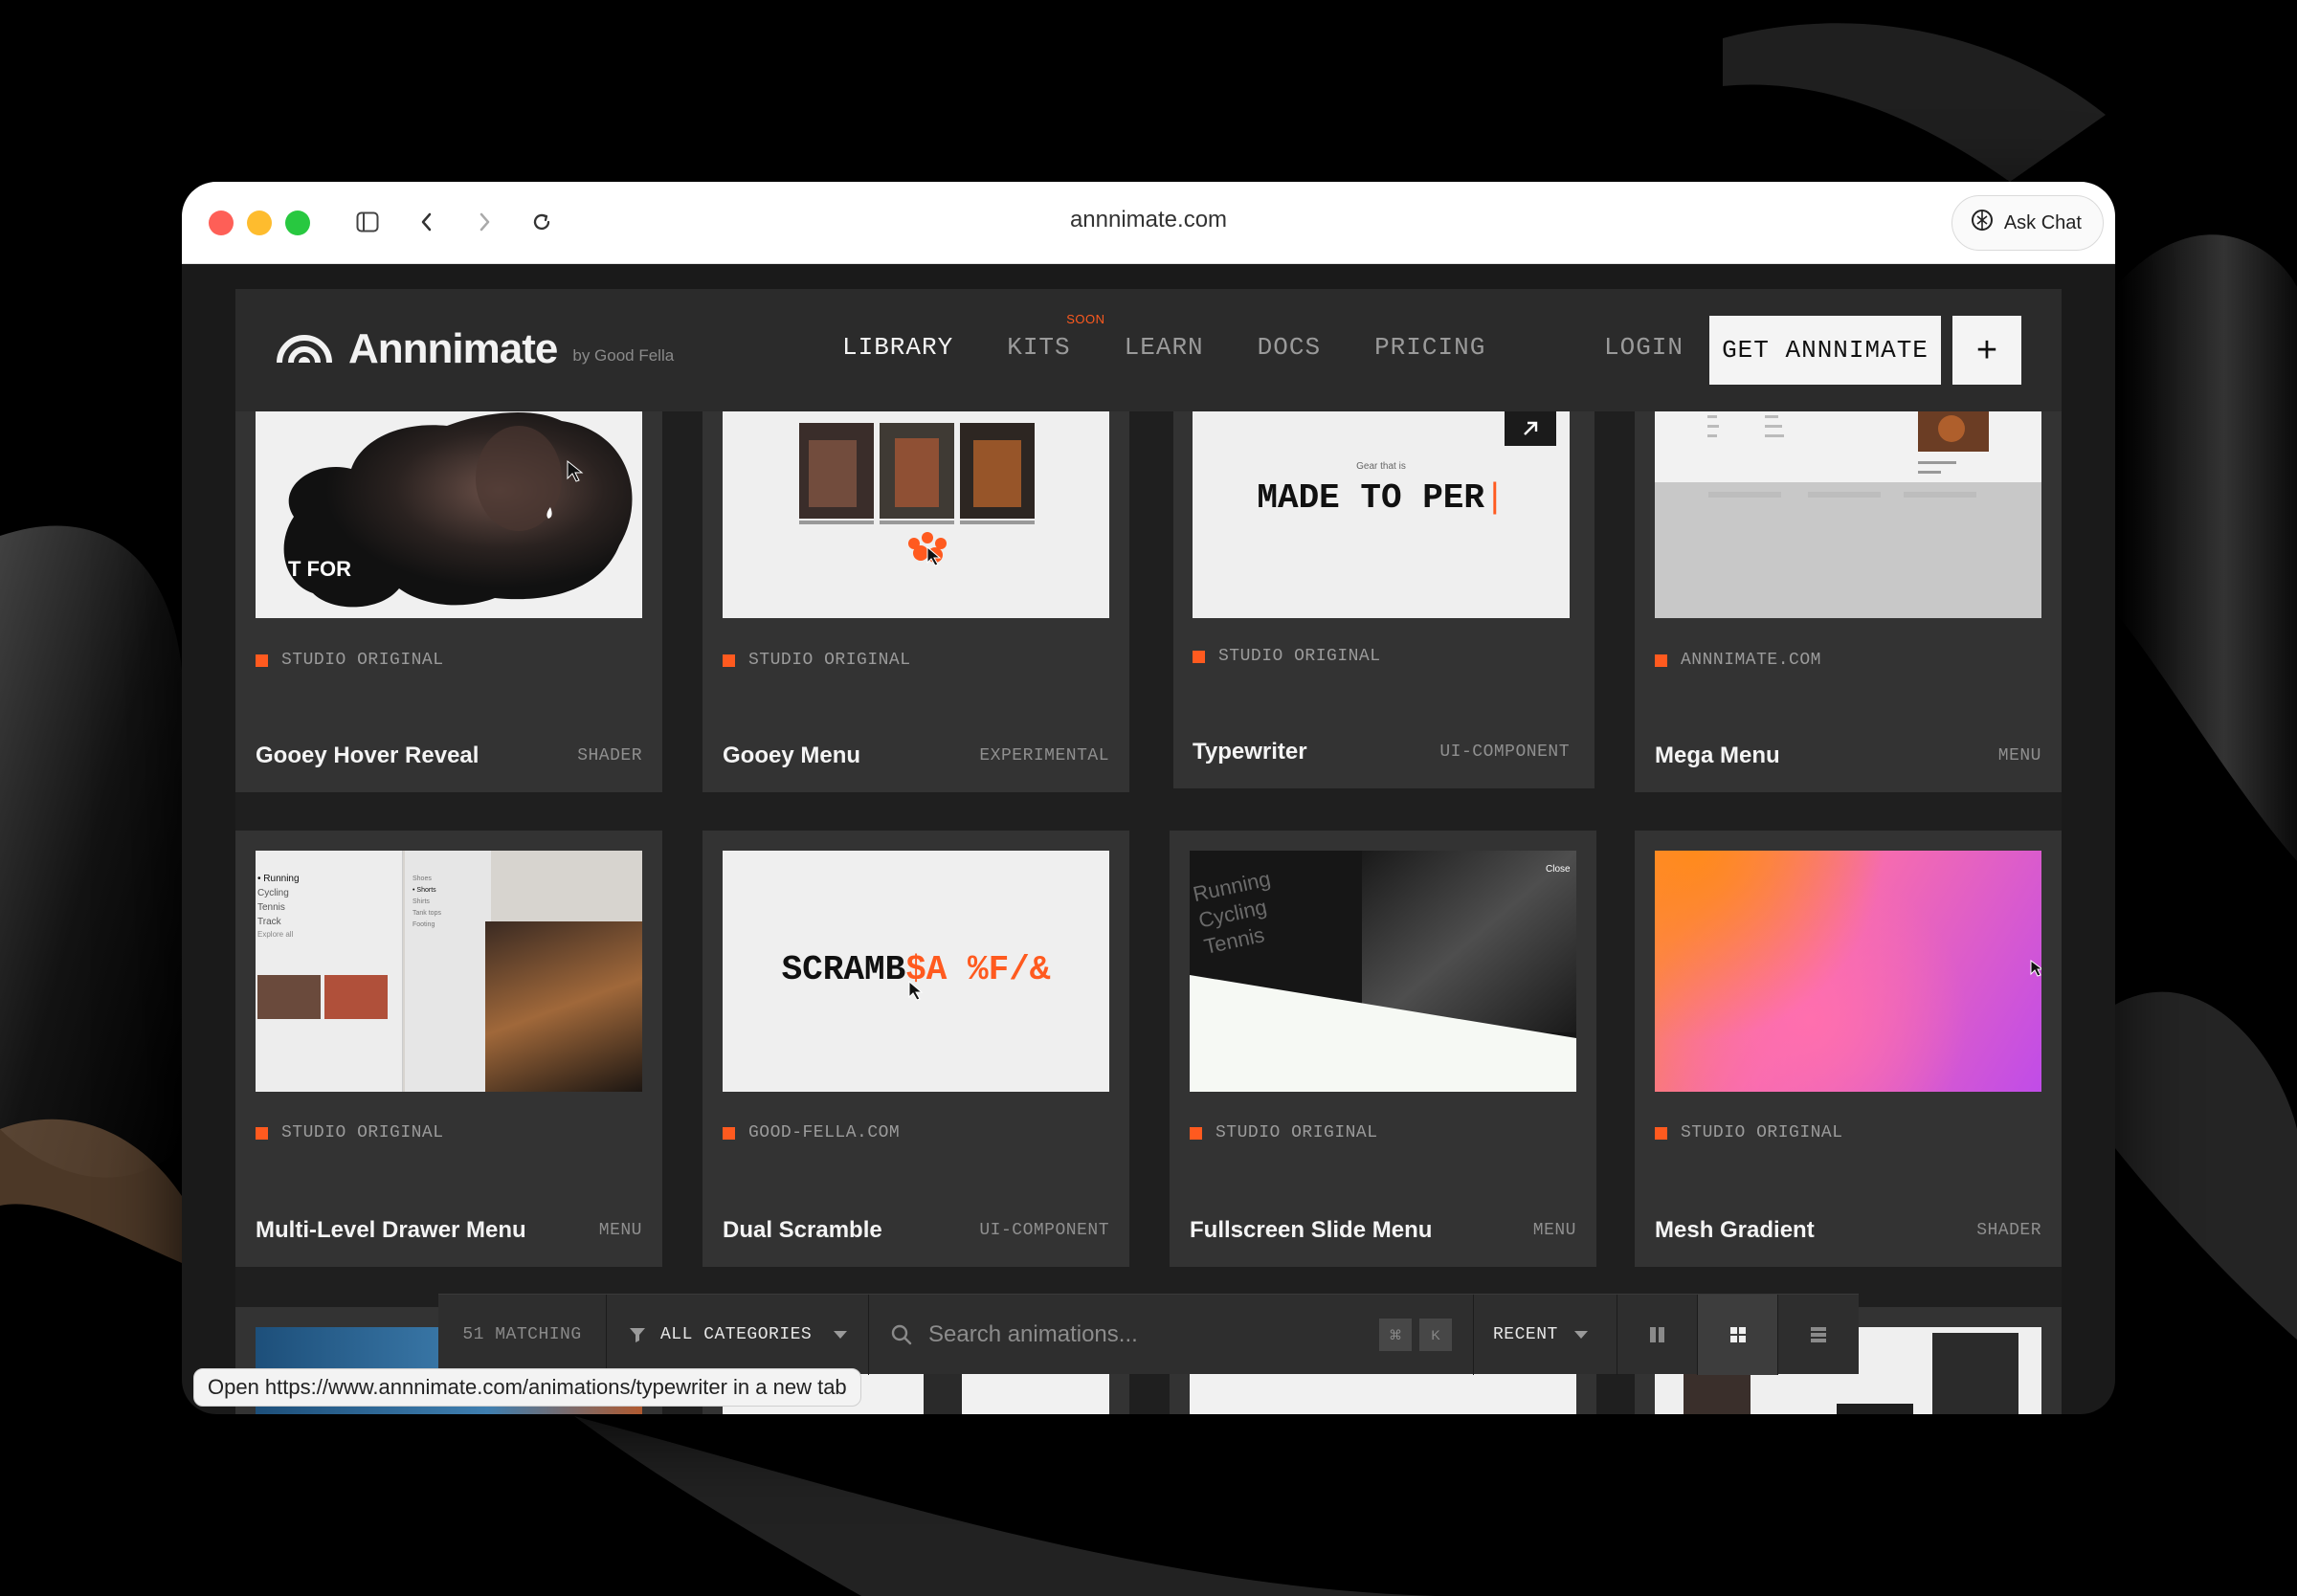  I want to click on logo-byline: by Good Fella, so click(623, 356).